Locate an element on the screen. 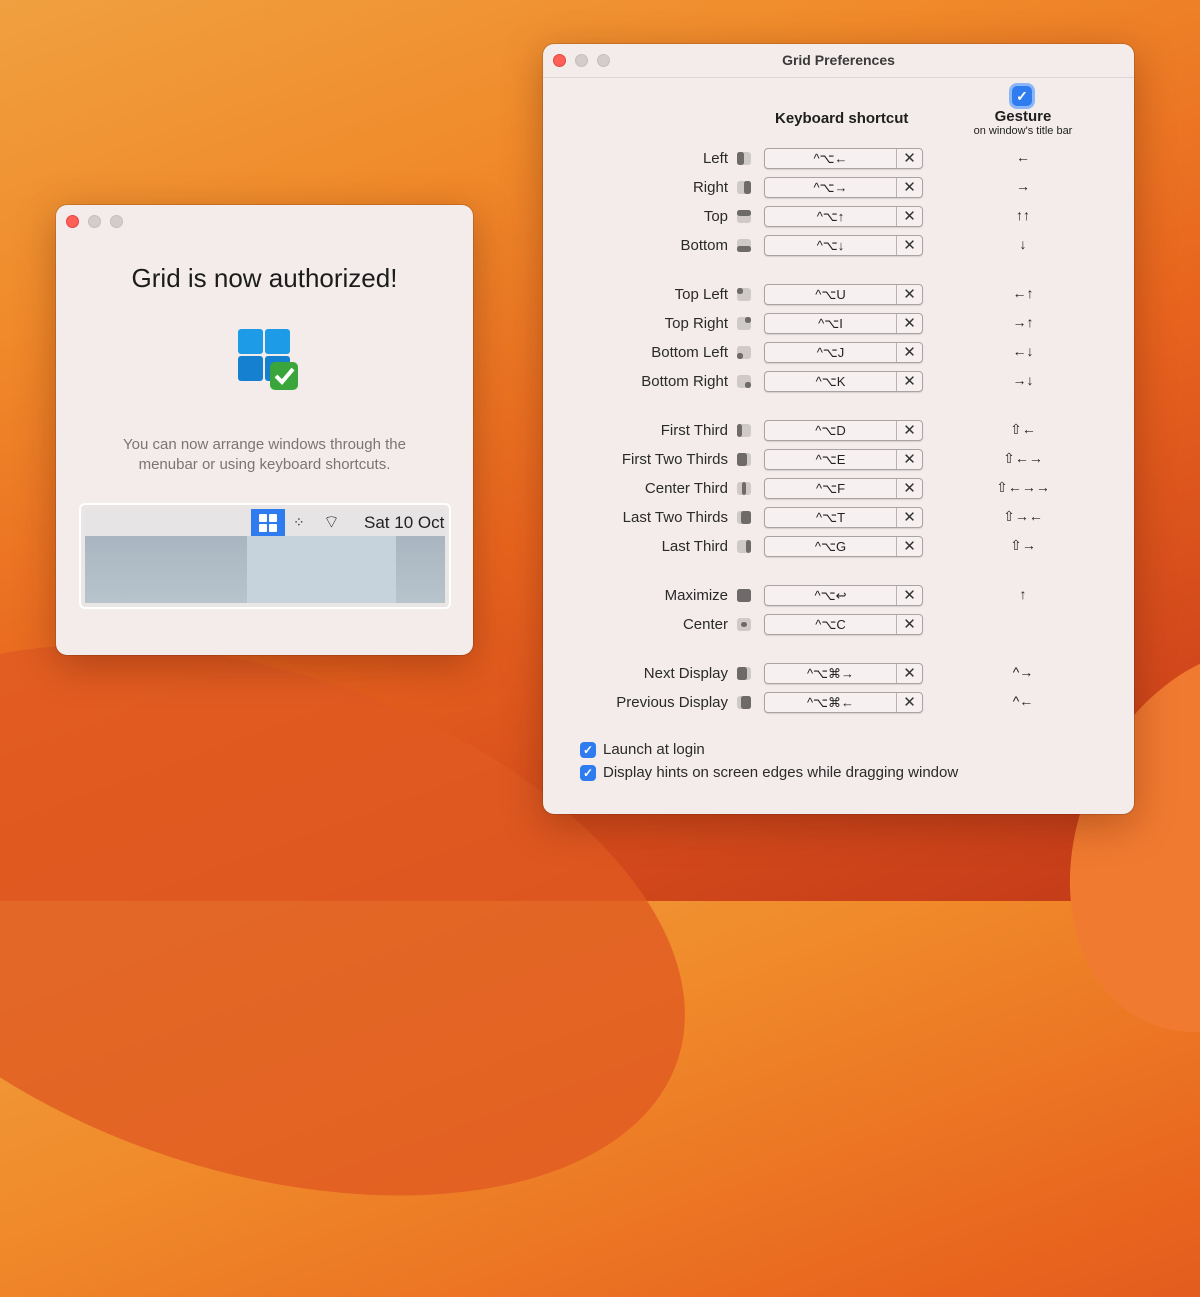  gesture-value: ⇧→← is located at coordinates (1023, 516).